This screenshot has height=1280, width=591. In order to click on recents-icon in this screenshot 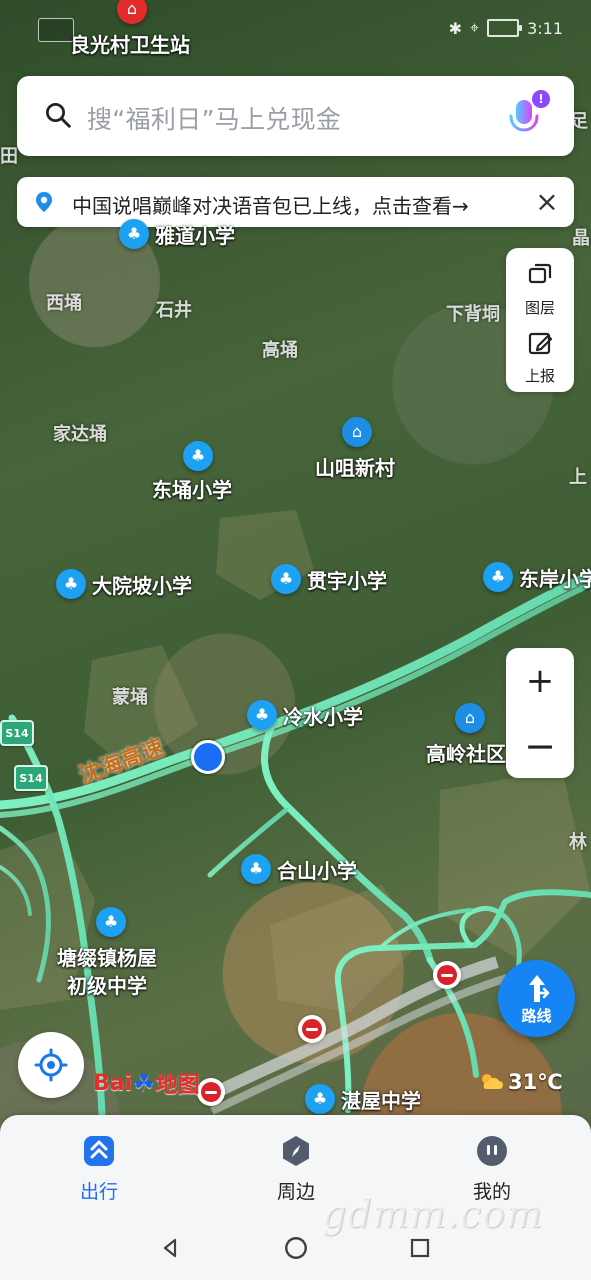, I will do `click(420, 1248)`.